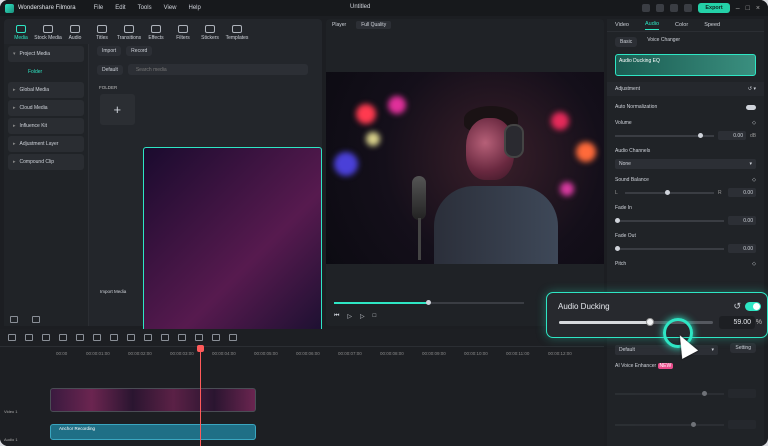 The height and width of the screenshot is (446, 768). What do you see at coordinates (738, 8) in the screenshot?
I see `minimize-icon: –` at bounding box center [738, 8].